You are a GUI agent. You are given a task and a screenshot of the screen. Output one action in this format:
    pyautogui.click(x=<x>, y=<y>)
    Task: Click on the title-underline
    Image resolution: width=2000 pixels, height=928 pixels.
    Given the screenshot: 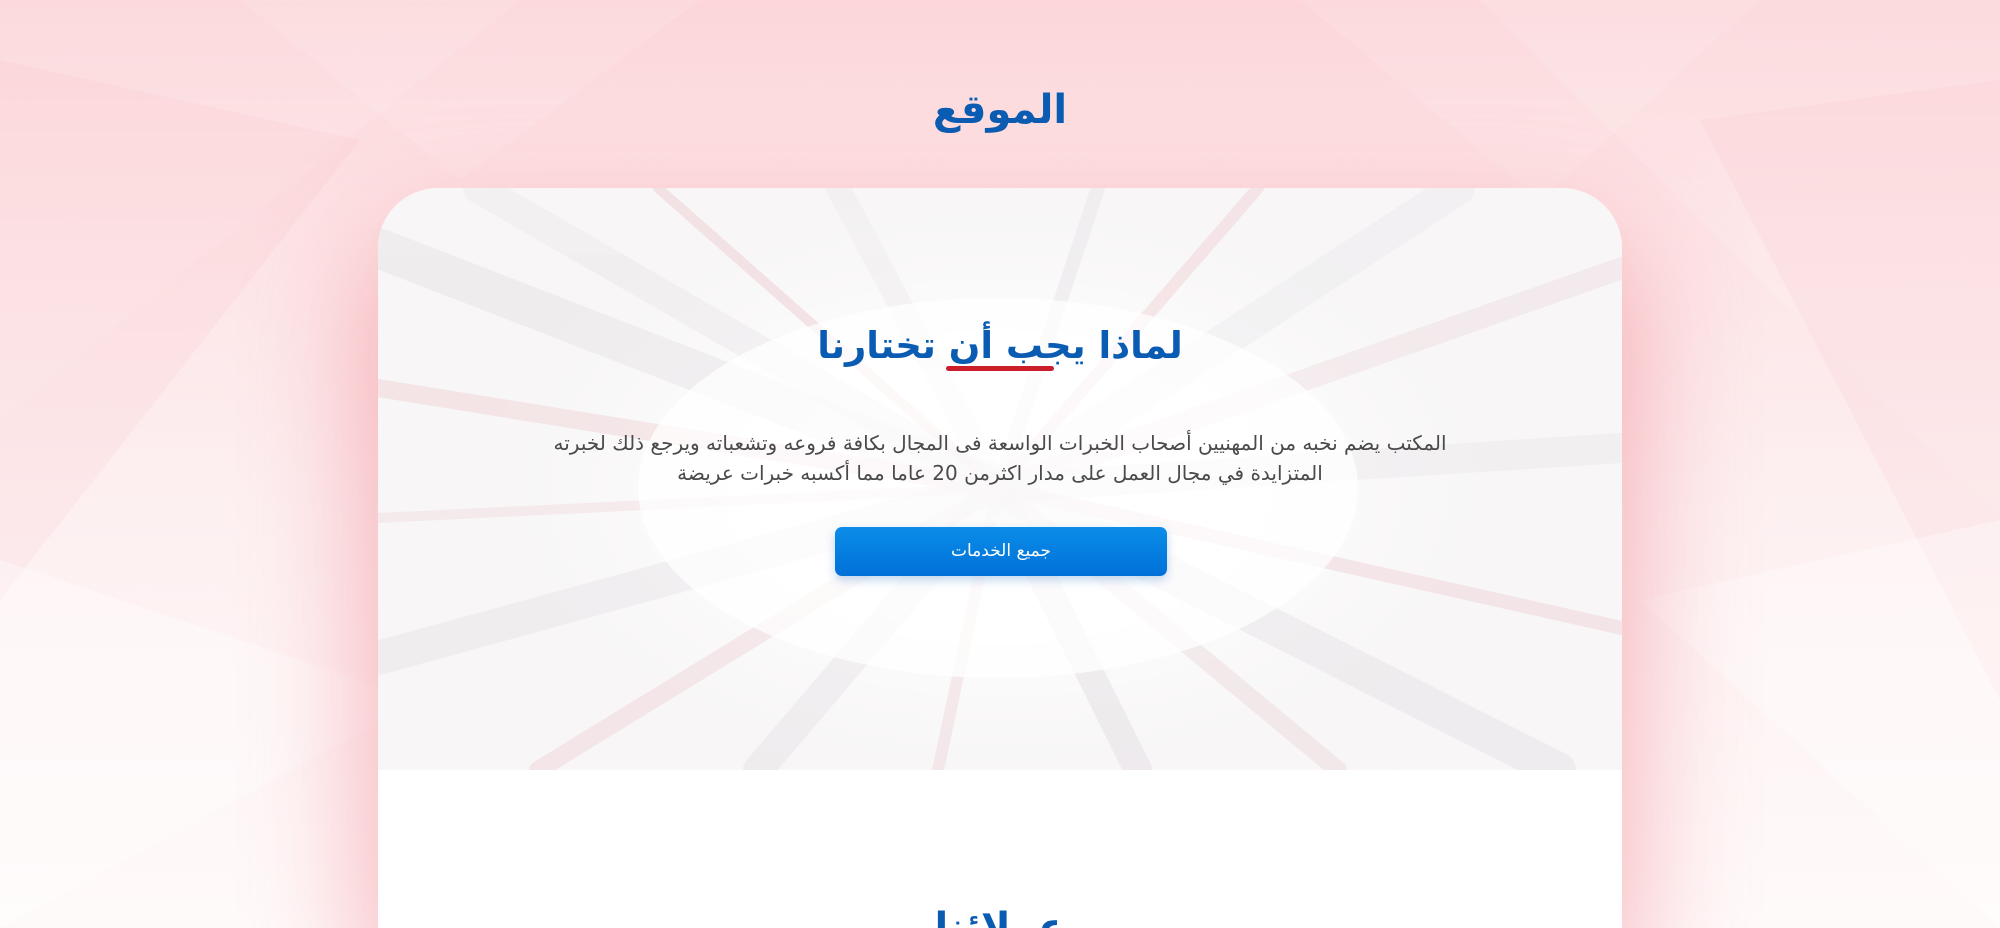 What is the action you would take?
    pyautogui.click(x=1000, y=368)
    